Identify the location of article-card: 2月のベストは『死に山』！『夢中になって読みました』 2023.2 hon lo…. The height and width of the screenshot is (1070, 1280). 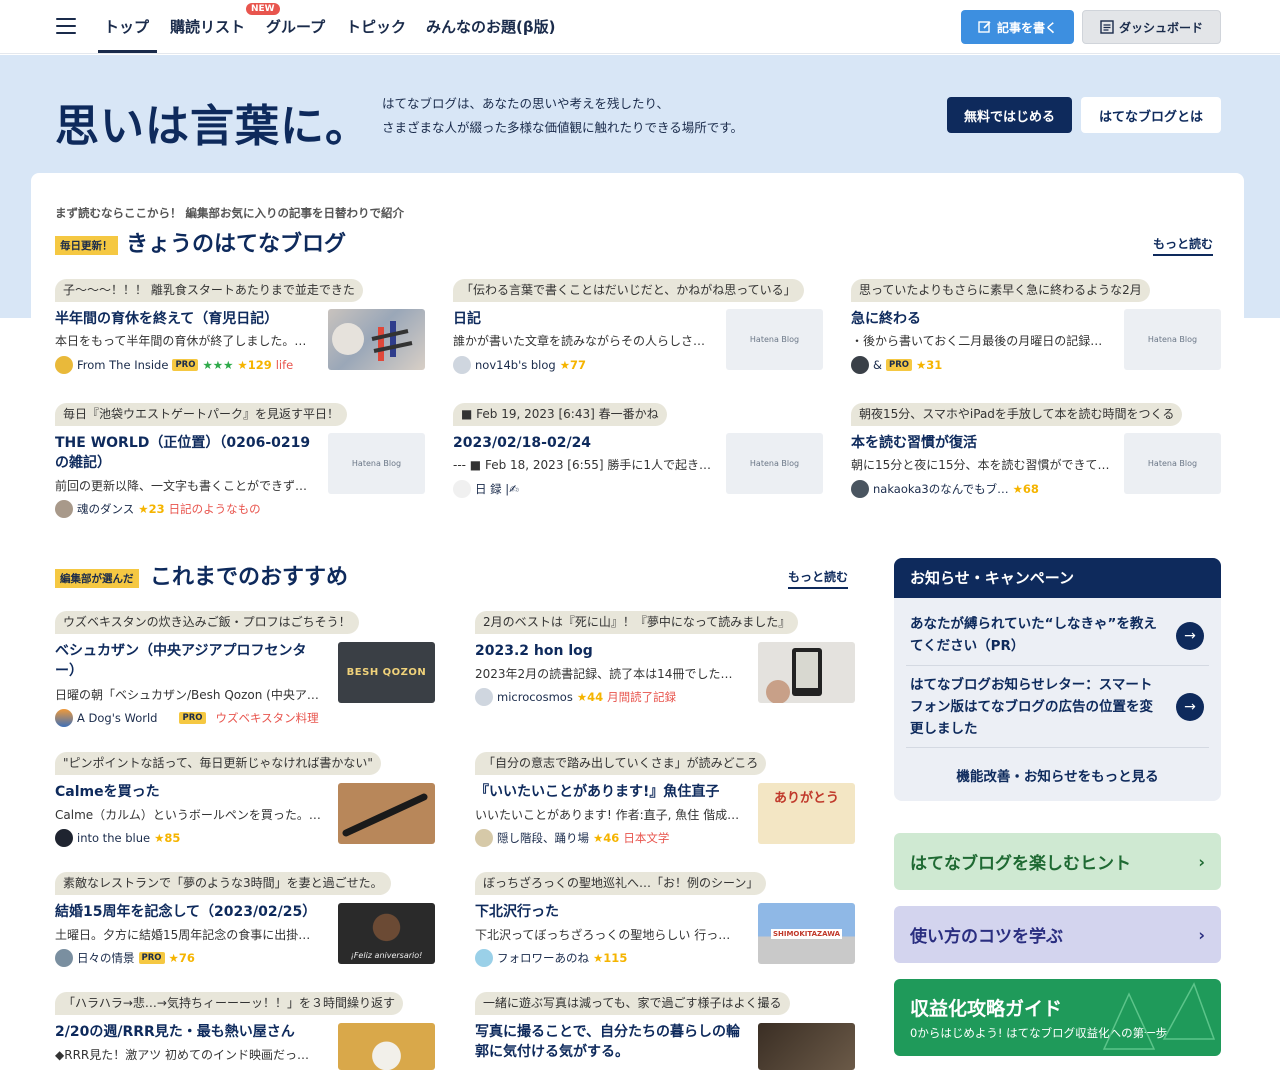
(665, 661).